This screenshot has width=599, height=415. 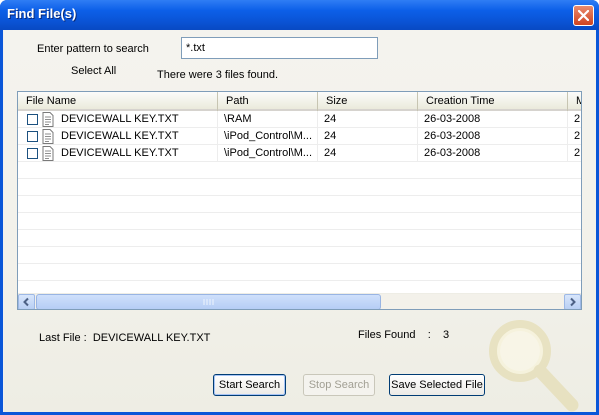 I want to click on title-bar: Find File(s), so click(x=299, y=15).